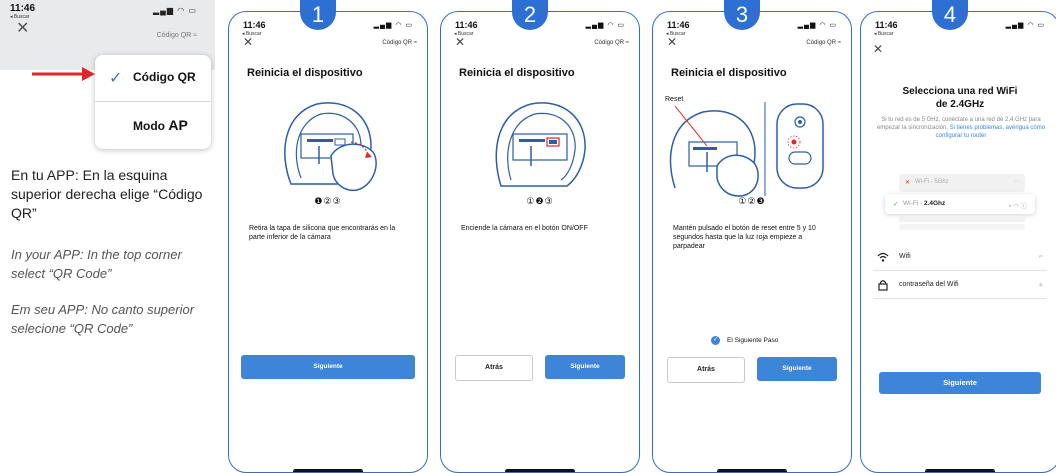 The height and width of the screenshot is (473, 1056). I want to click on network-24ghz-row: ✓ Wi-Fi - 2.4Ghz ▪ ◠ ⓘ, so click(960, 204).